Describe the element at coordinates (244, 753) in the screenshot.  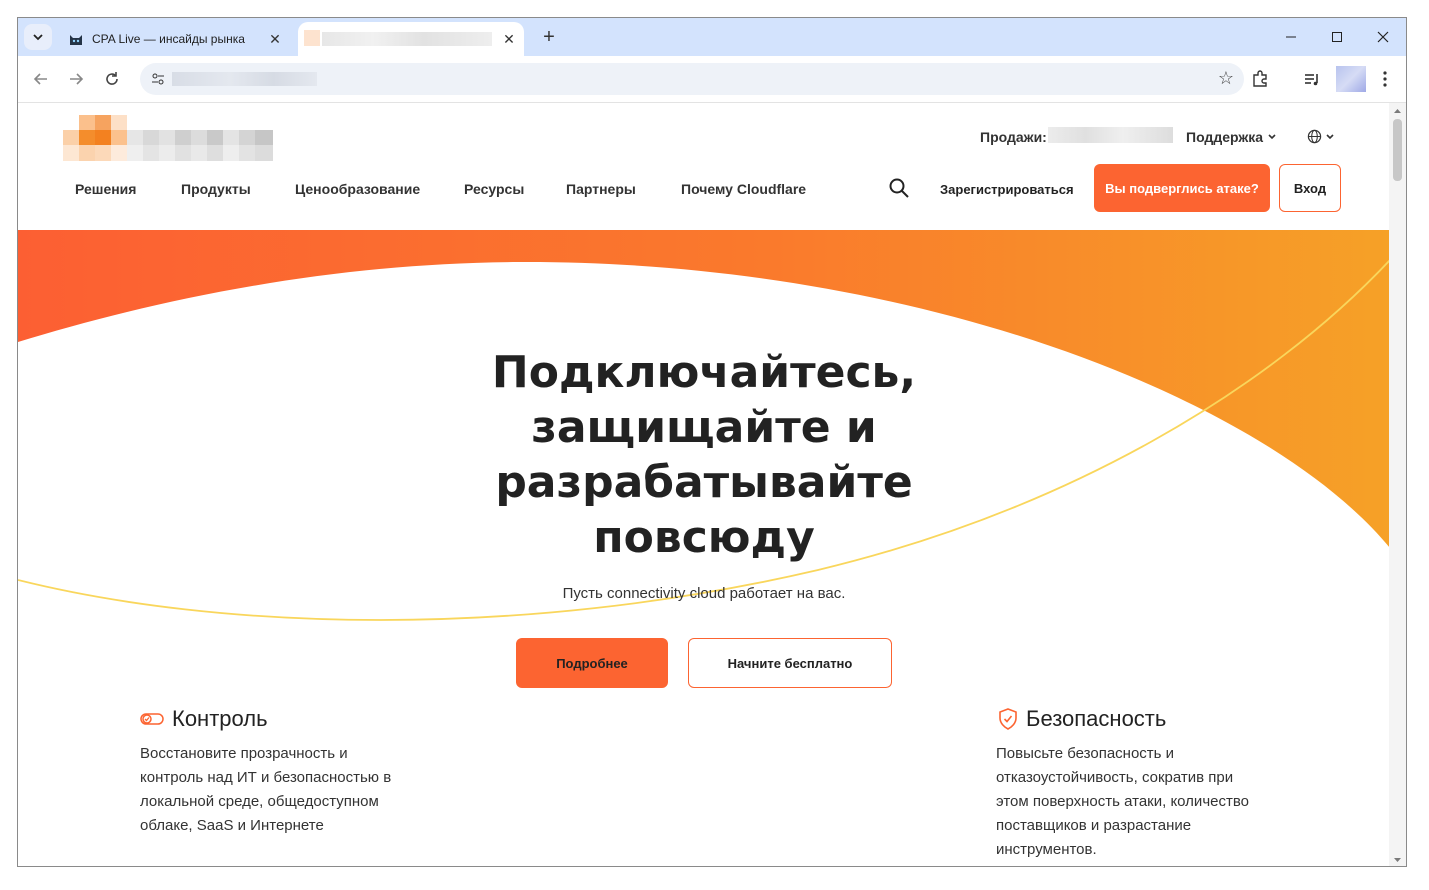
I see `feature-line: Восстановите прозрачность и` at that location.